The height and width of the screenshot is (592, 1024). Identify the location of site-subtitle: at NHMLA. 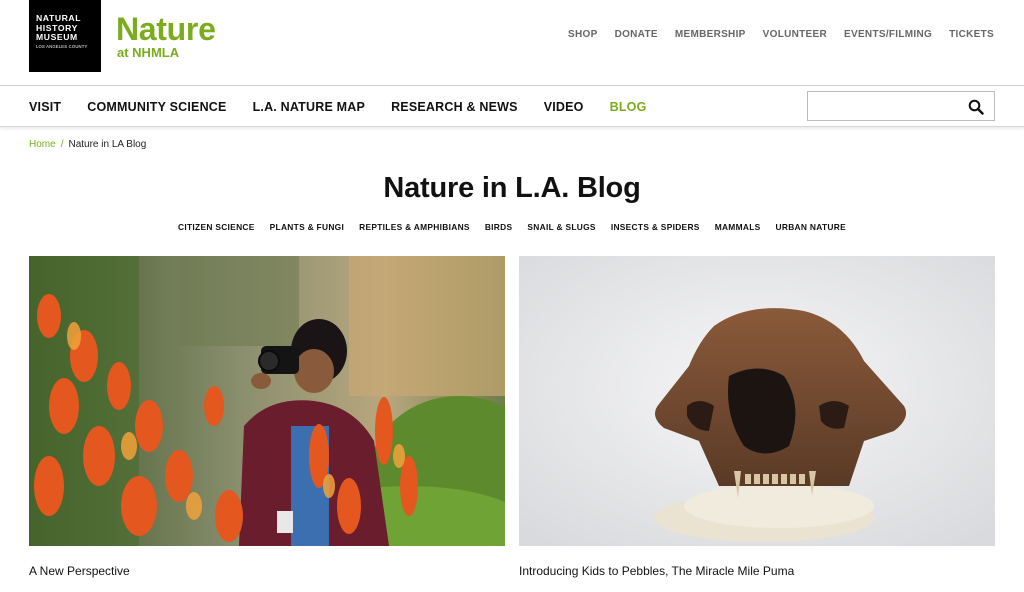
(148, 52).